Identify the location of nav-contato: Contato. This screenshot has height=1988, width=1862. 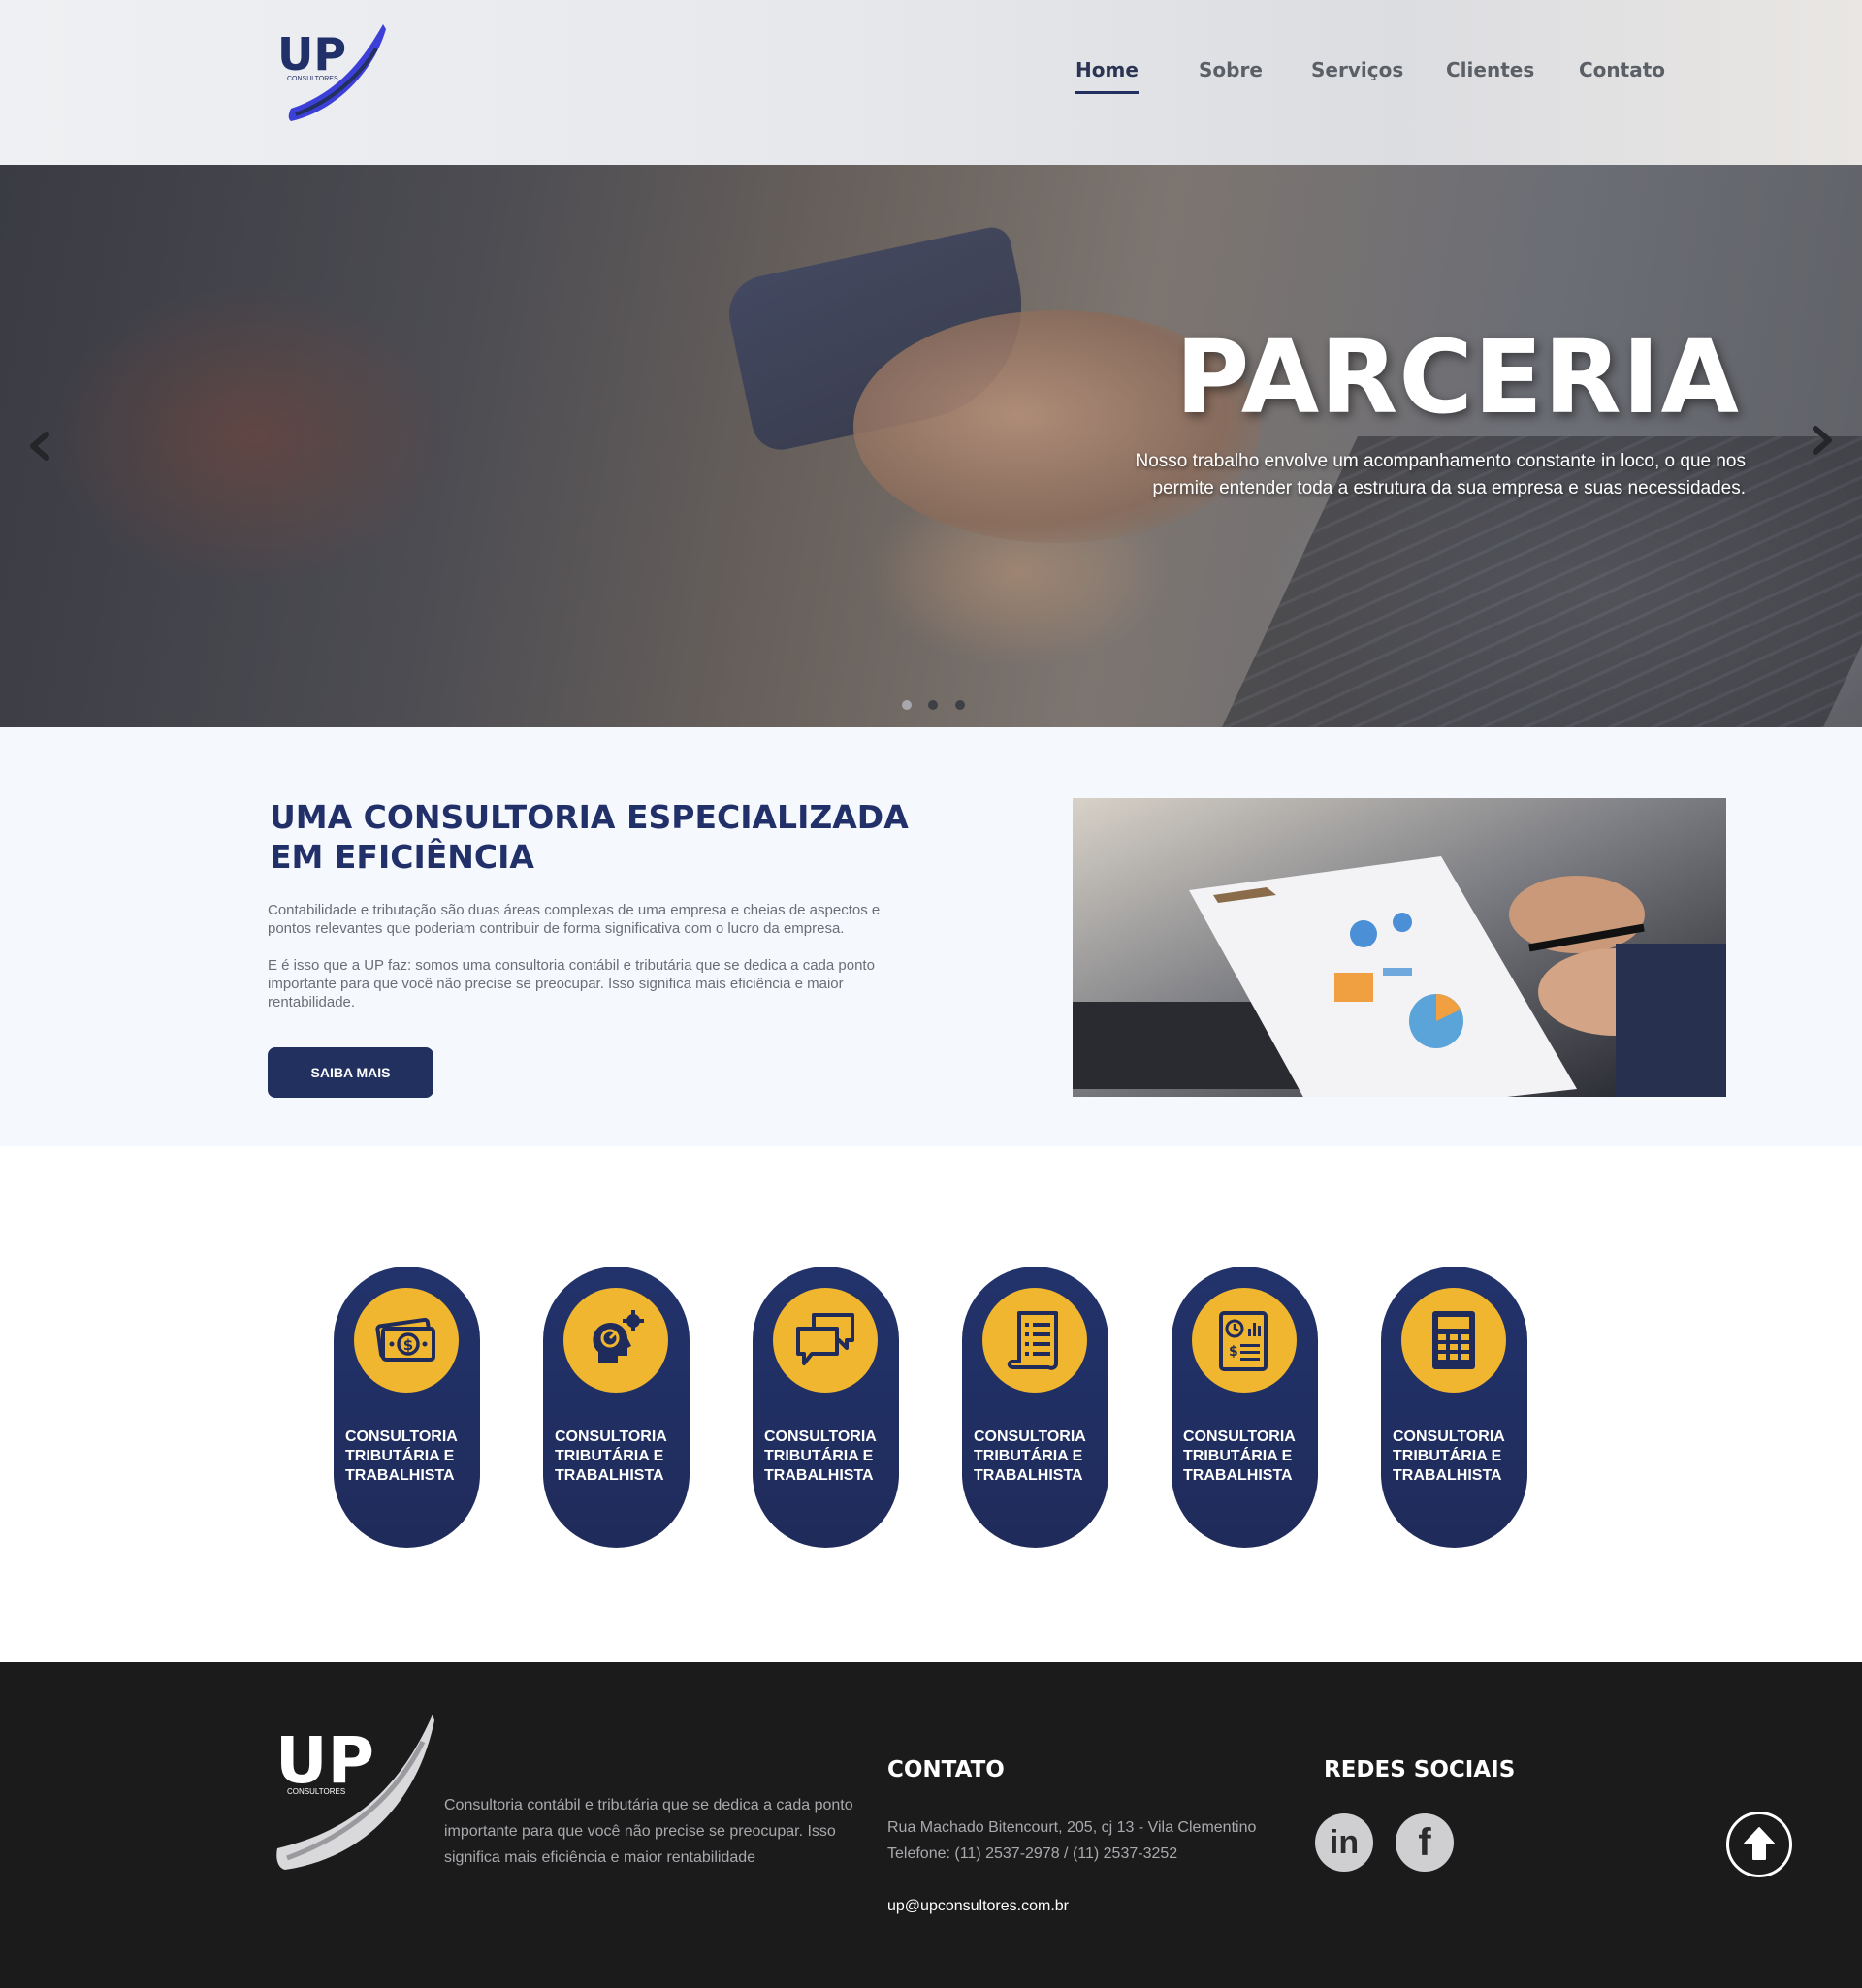
(1622, 69).